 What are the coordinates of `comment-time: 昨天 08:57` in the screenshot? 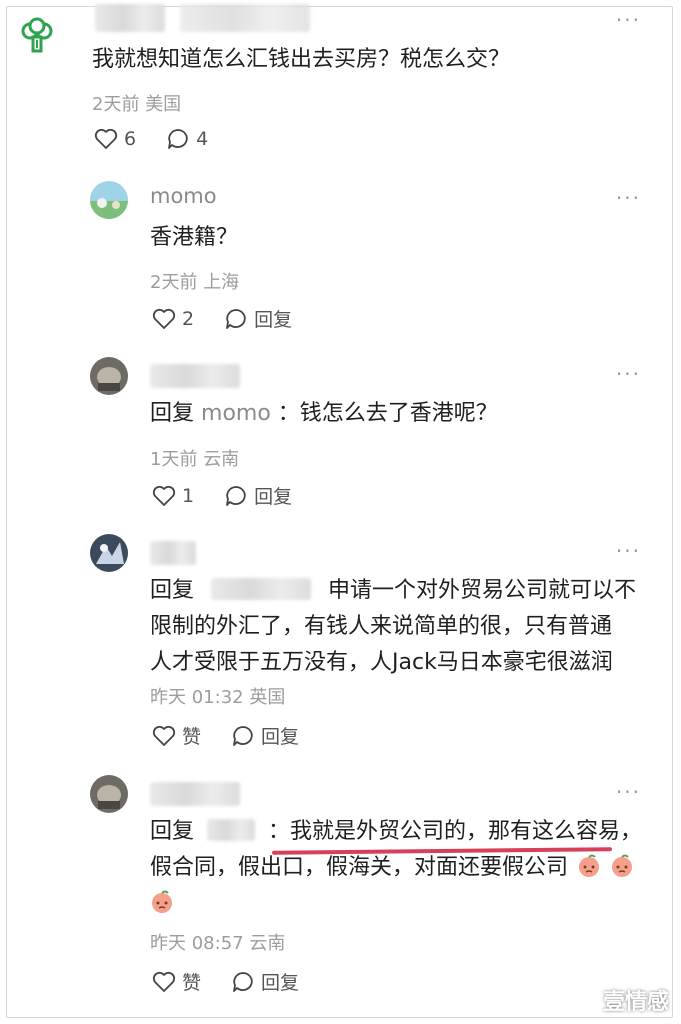 It's located at (197, 943).